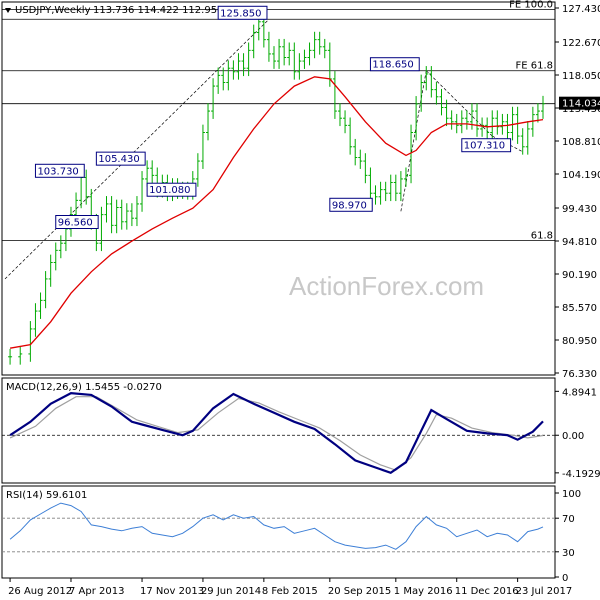 The width and height of the screenshot is (600, 600). I want to click on watermark: ActionForex.com, so click(386, 286).